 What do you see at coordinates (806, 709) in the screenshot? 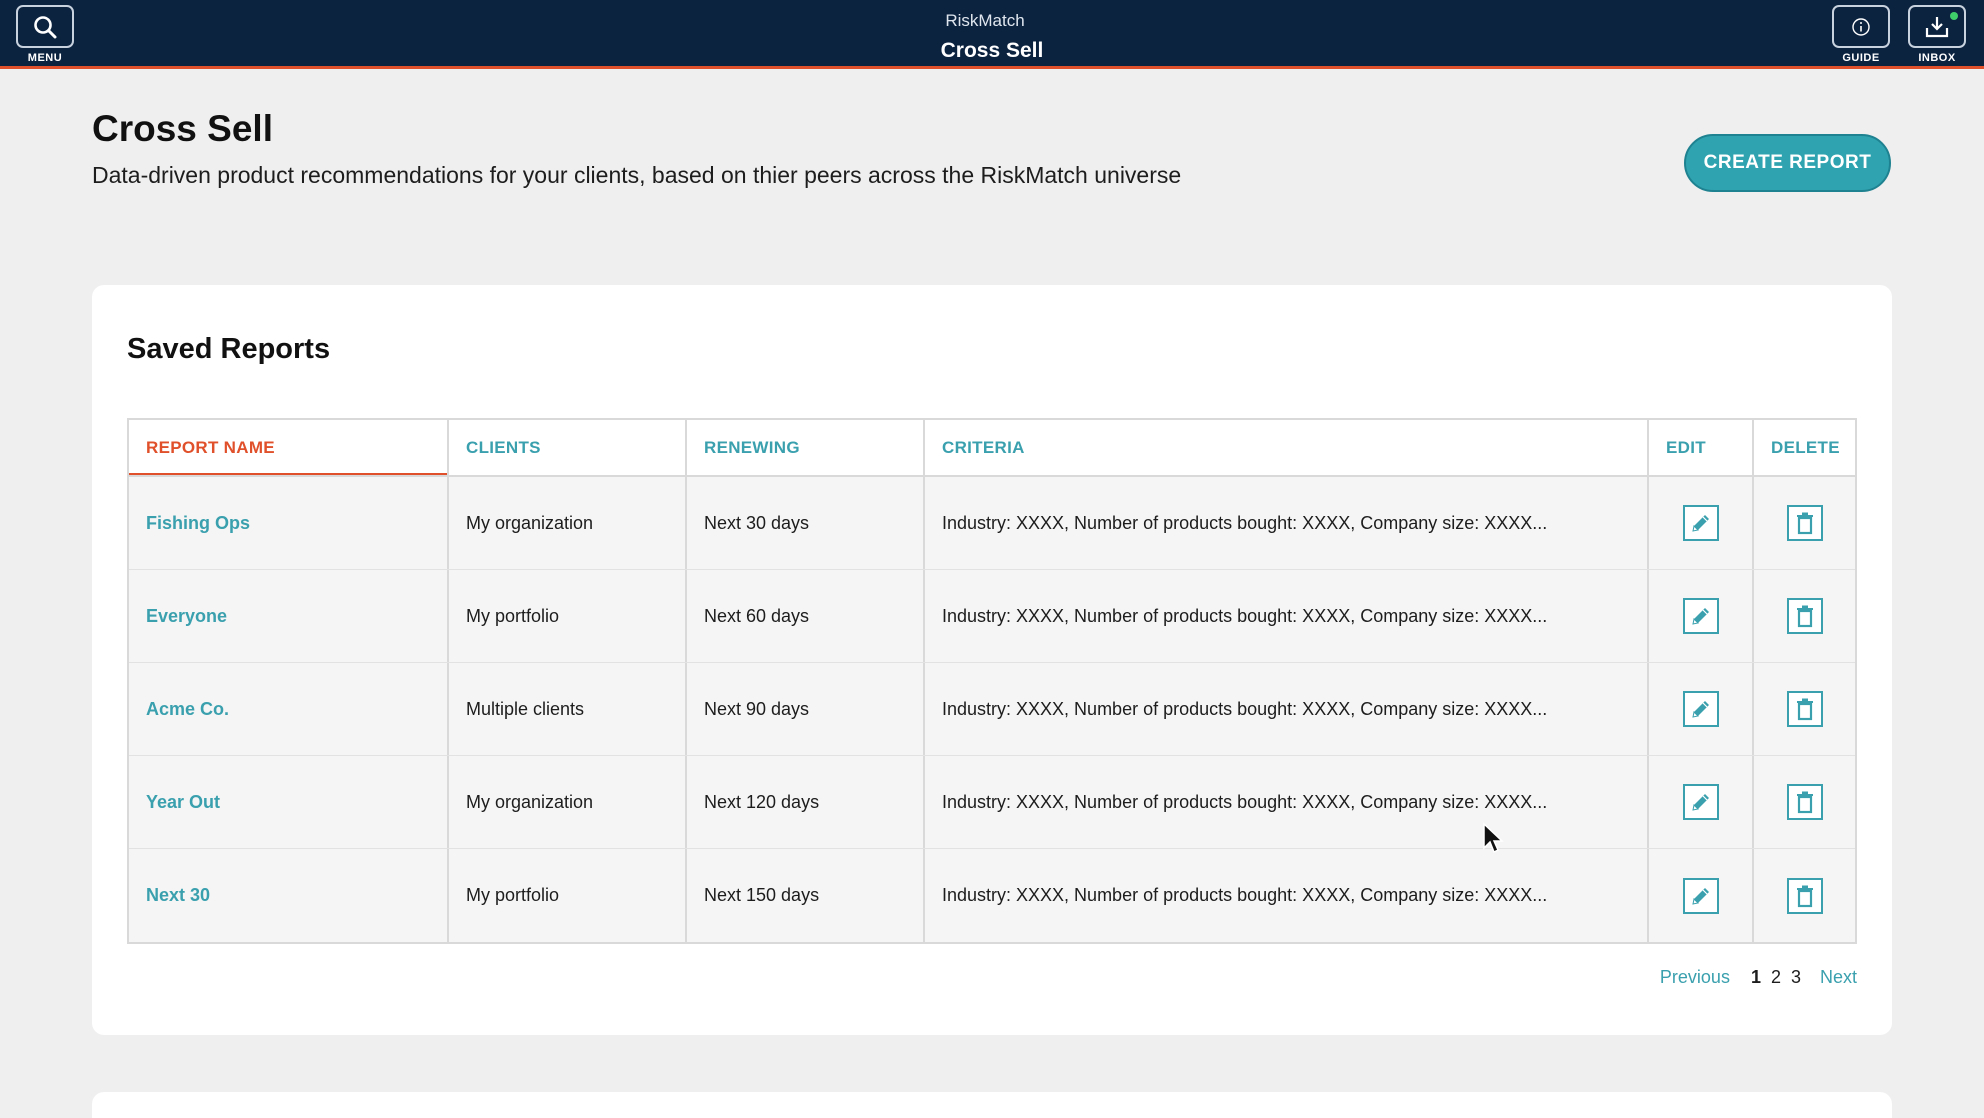
I see `renewing-cell: Next 90 days` at bounding box center [806, 709].